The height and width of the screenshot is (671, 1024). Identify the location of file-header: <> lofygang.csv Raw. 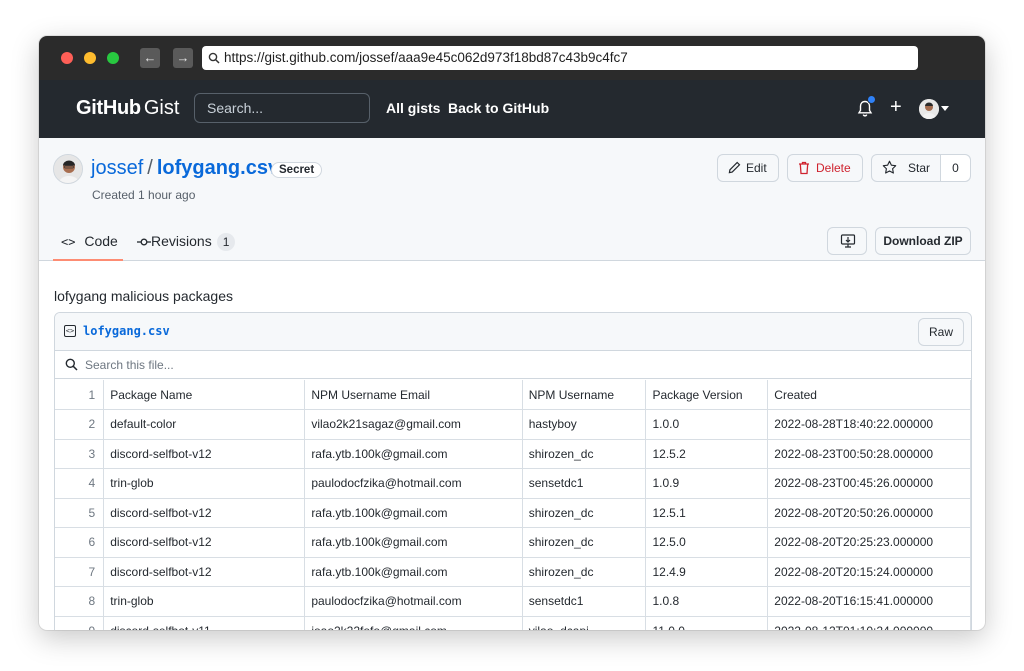
(513, 332).